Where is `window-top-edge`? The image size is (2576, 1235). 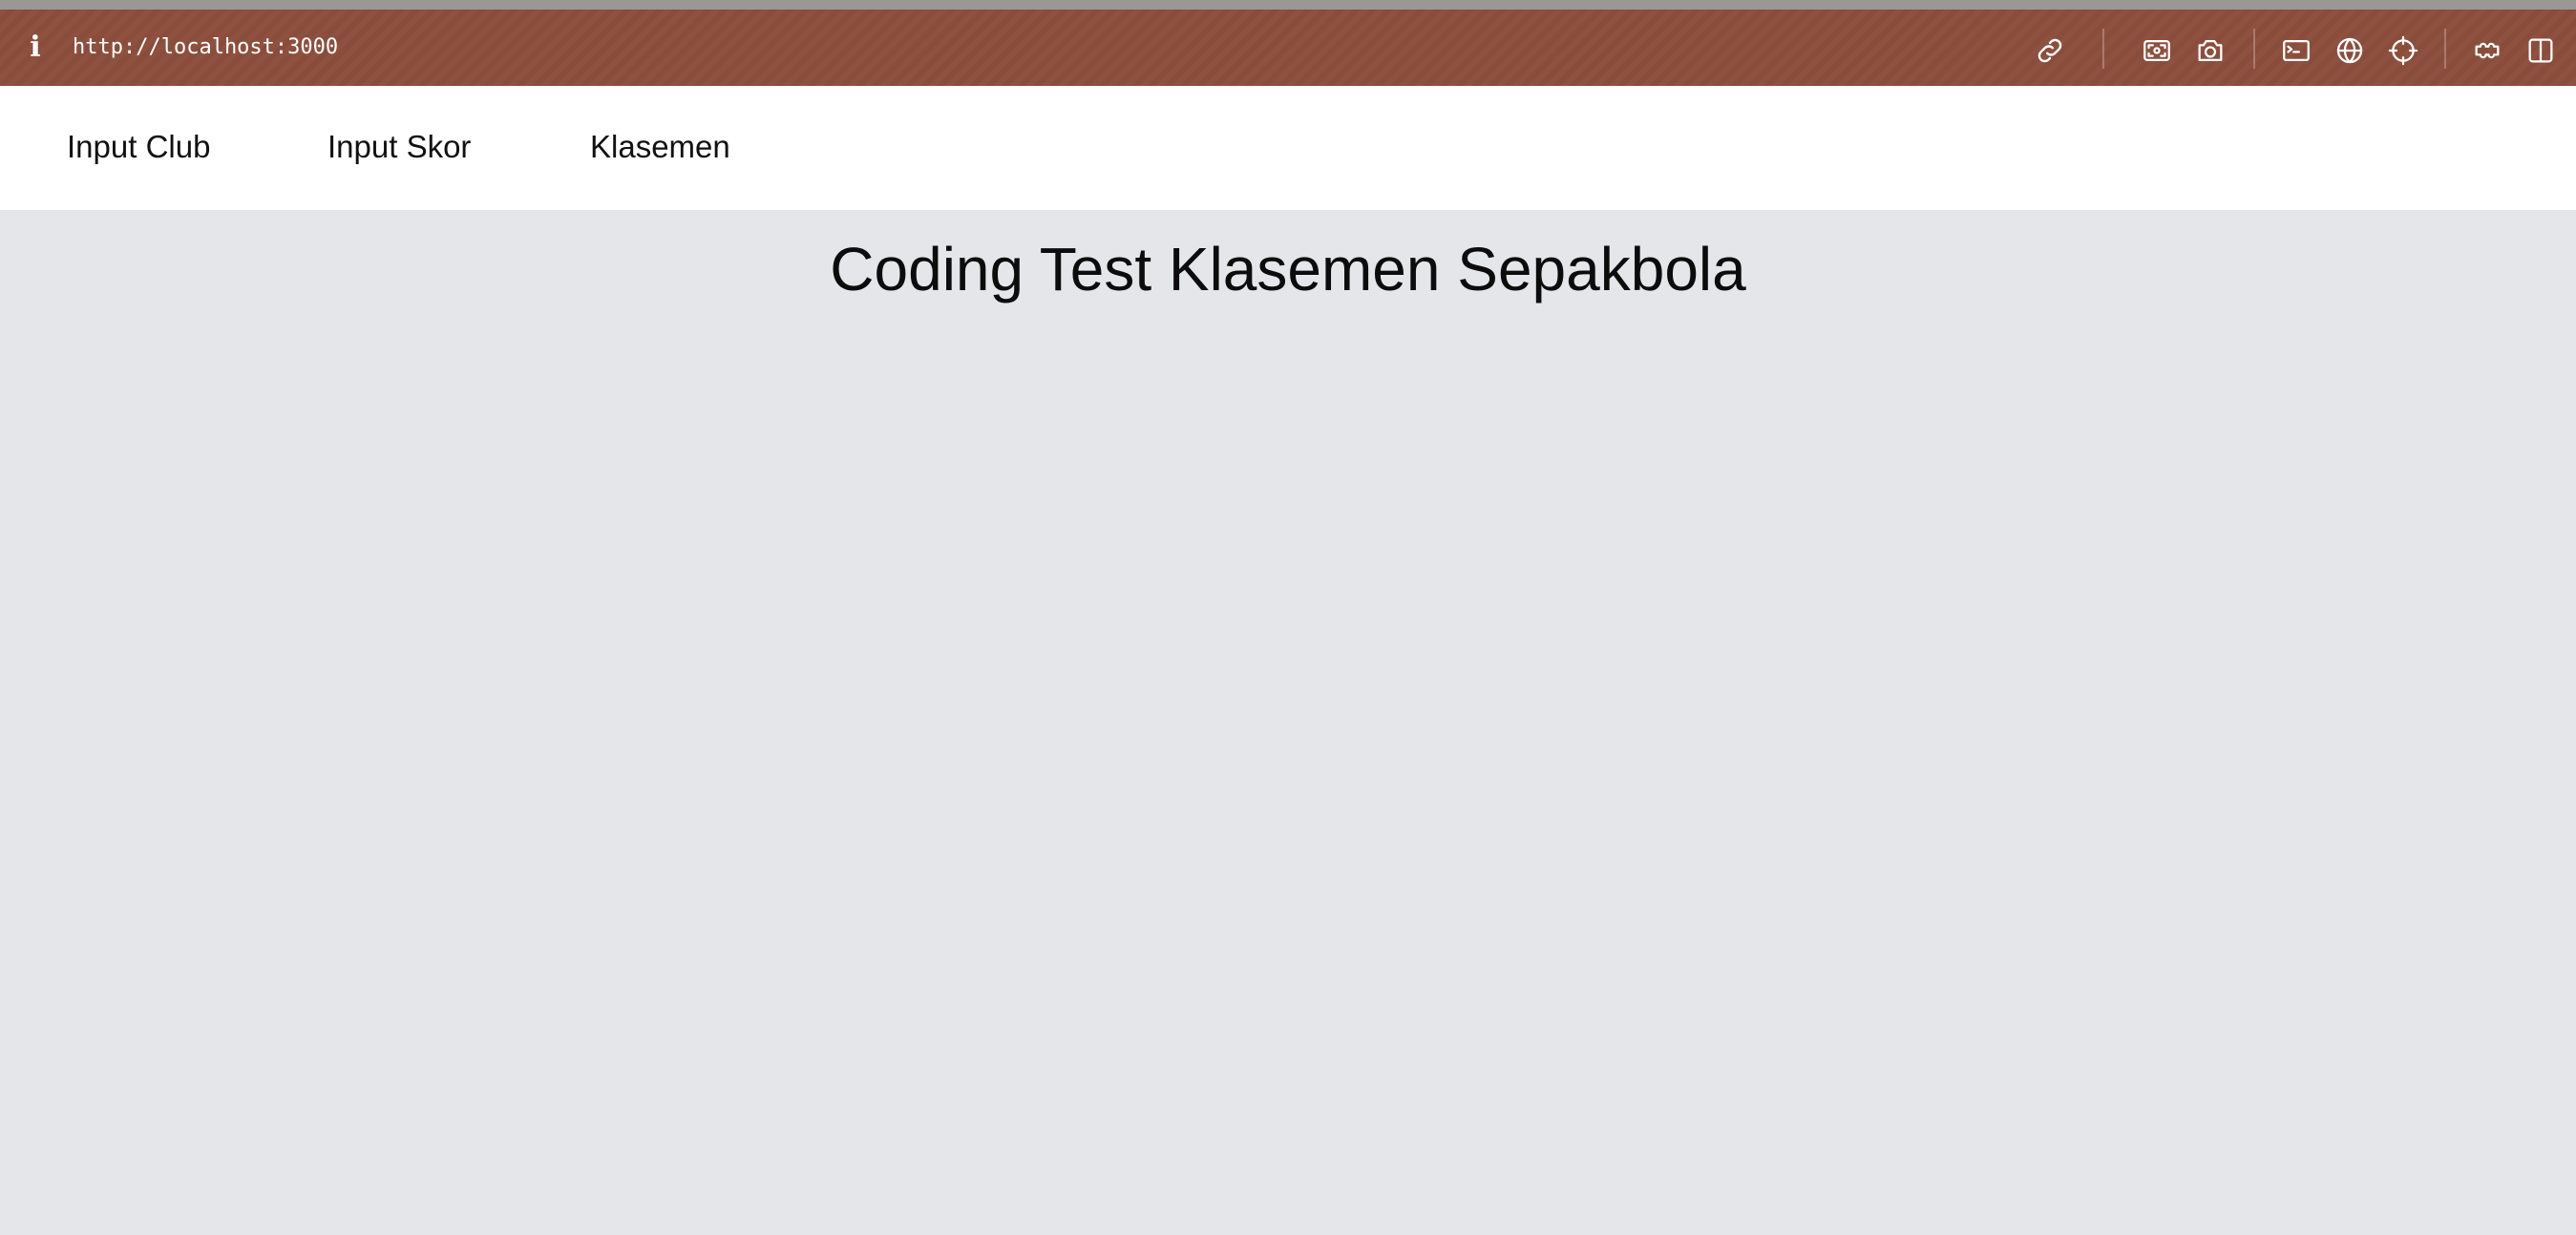
window-top-edge is located at coordinates (1288, 5).